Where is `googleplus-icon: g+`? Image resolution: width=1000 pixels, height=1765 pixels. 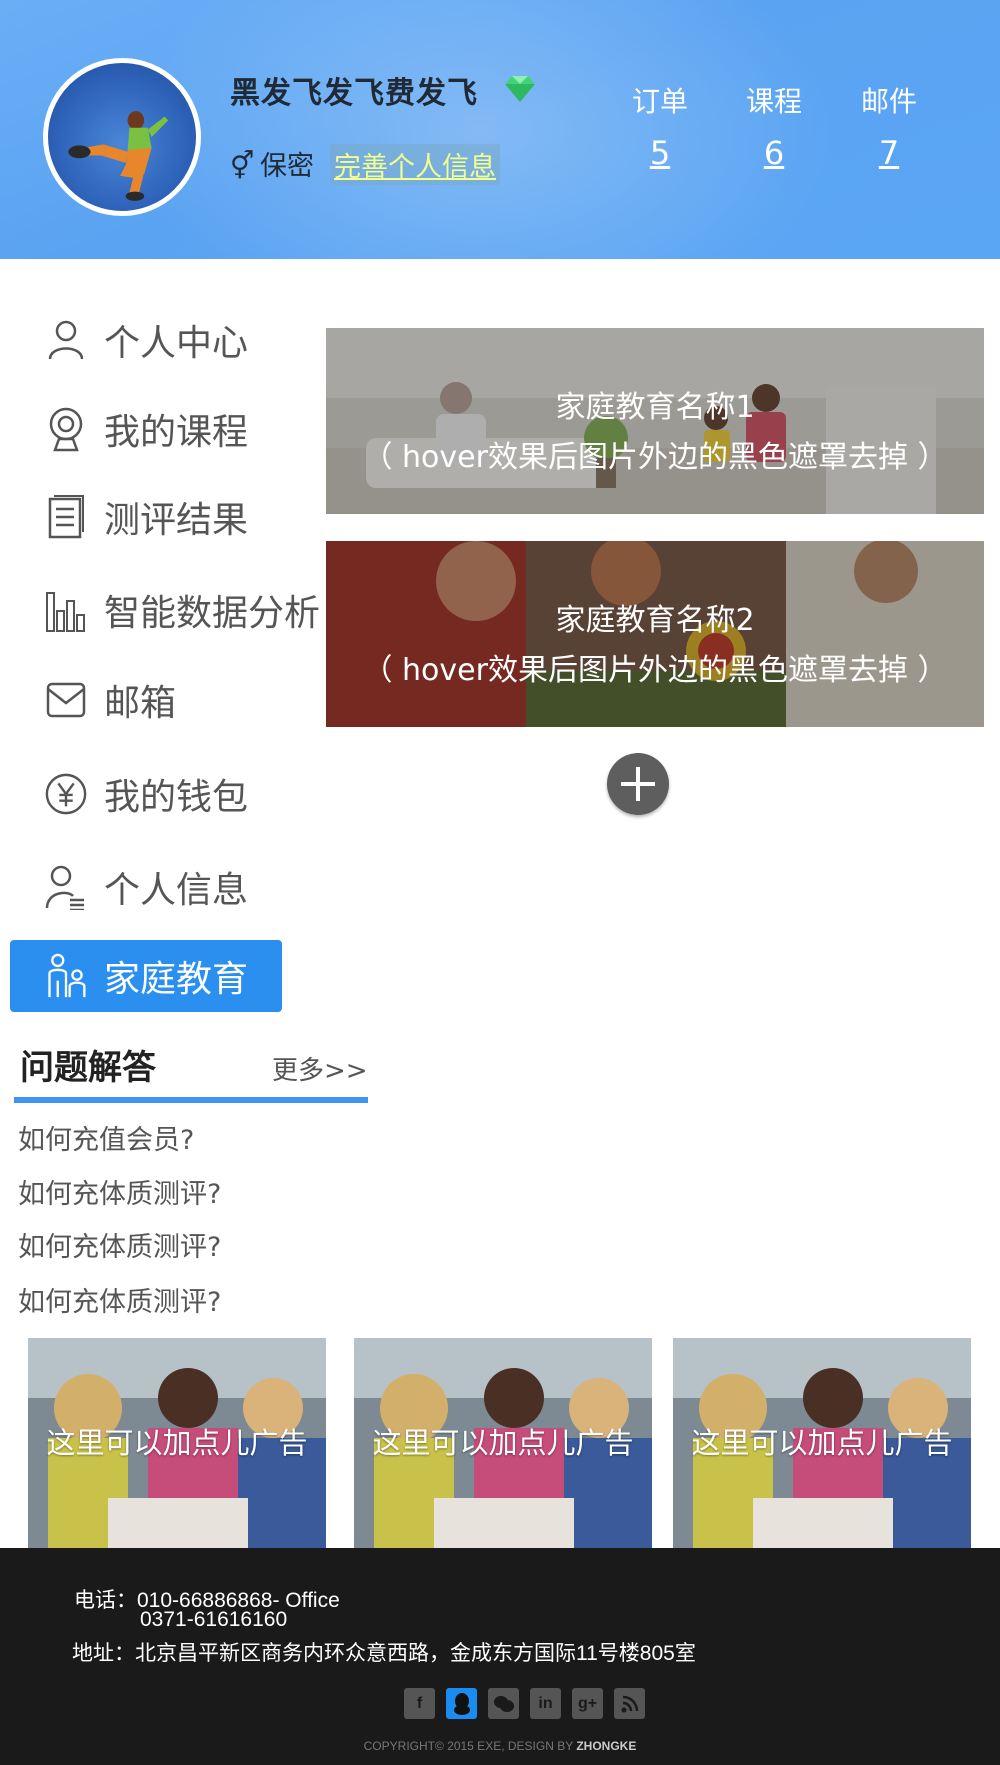 googleplus-icon: g+ is located at coordinates (587, 1703).